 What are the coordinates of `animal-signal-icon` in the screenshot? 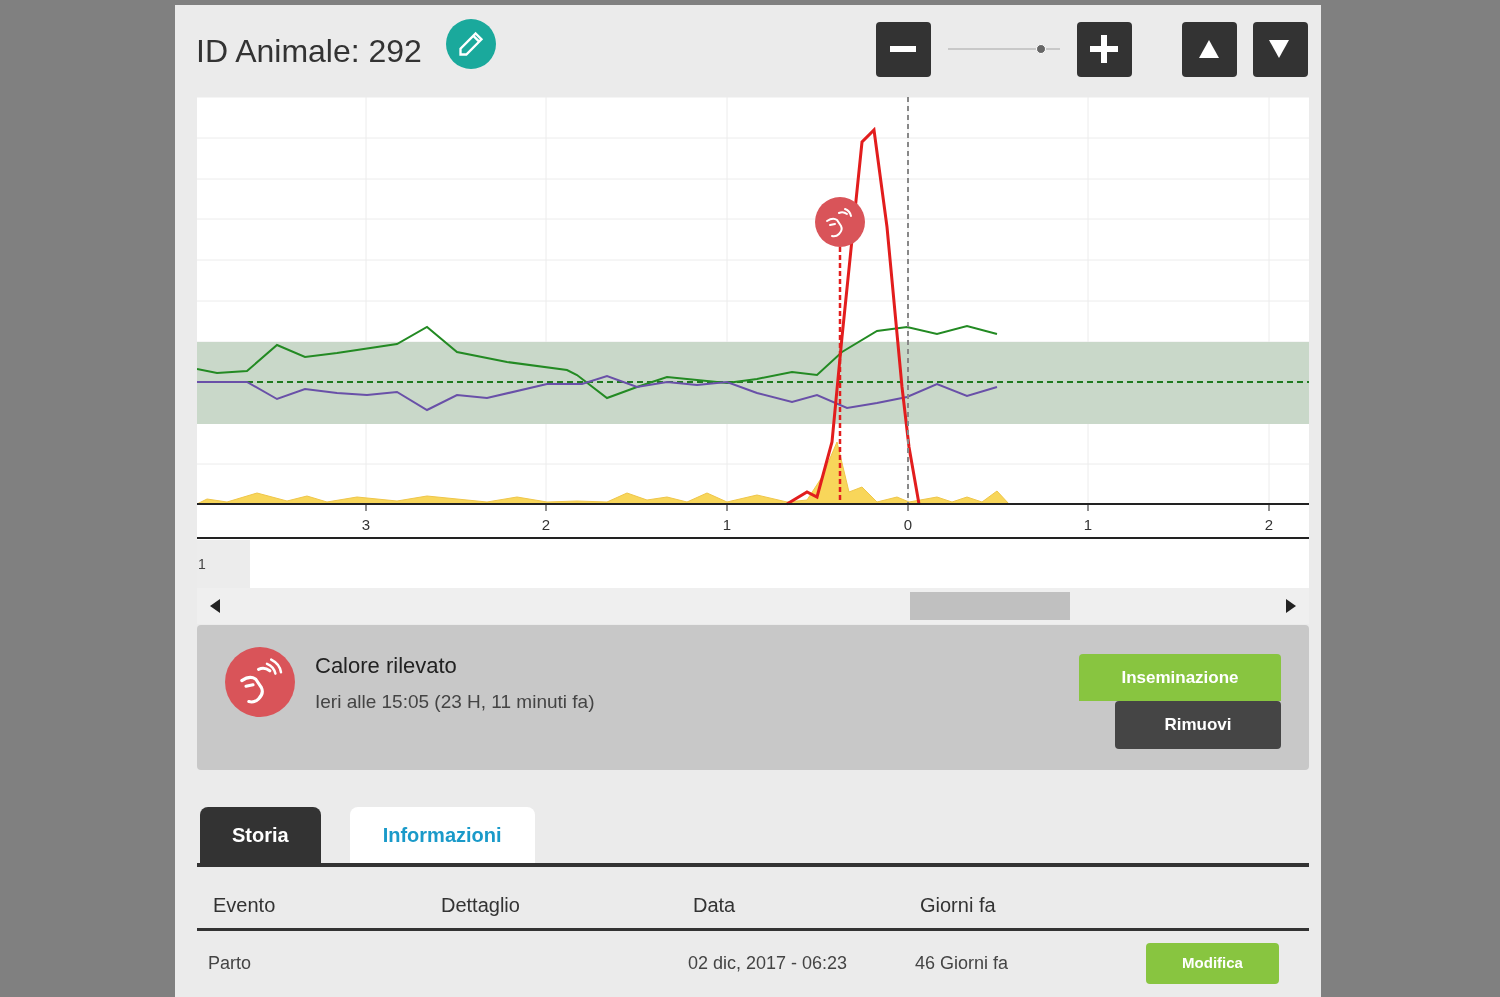 It's located at (260, 682).